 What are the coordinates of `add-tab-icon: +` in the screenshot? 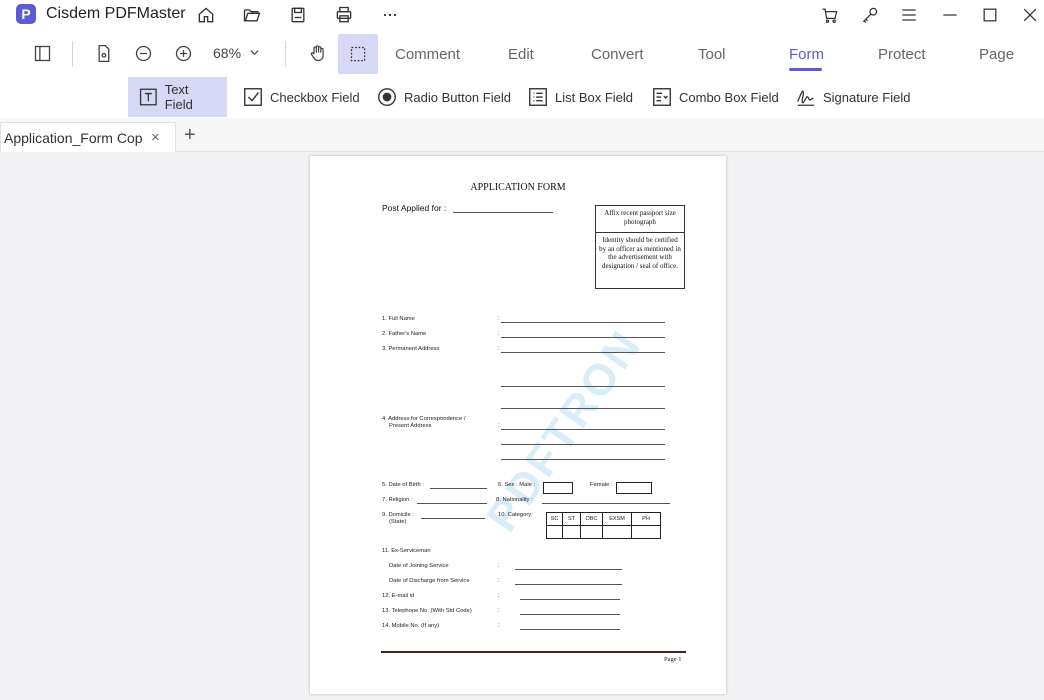 It's located at (190, 135).